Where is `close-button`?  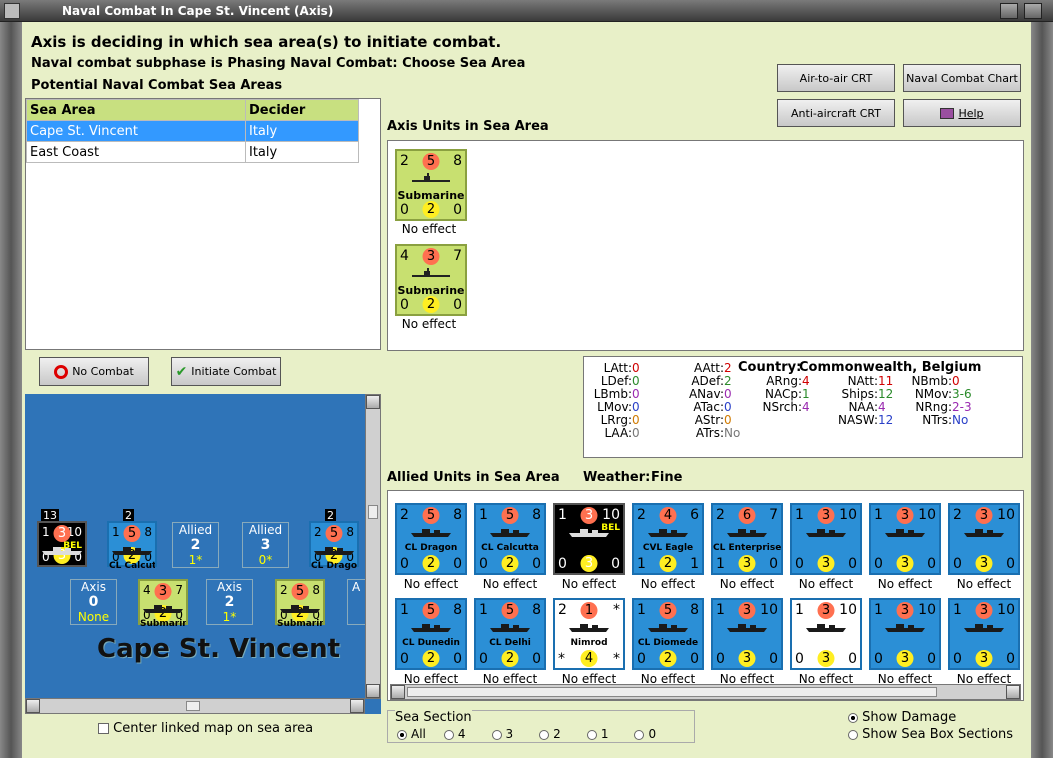 close-button is located at coordinates (1033, 11).